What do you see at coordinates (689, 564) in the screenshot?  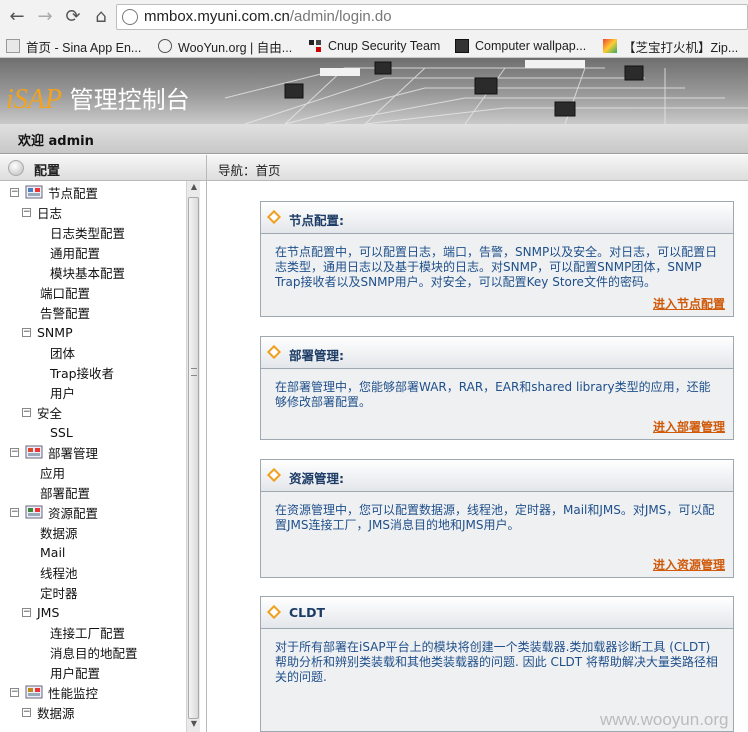 I see `enter-resource-link: 进入资源管理` at bounding box center [689, 564].